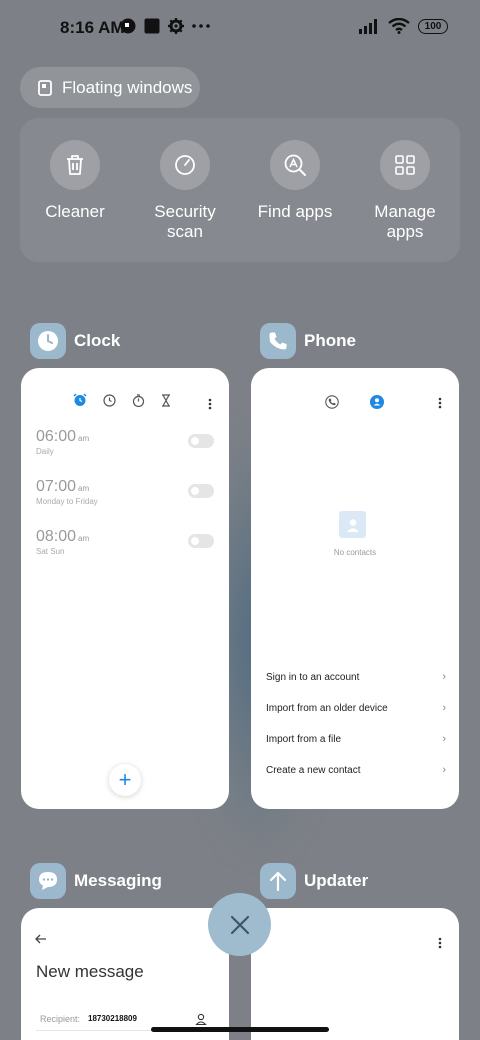 The image size is (480, 1040). What do you see at coordinates (67, 501) in the screenshot?
I see `alarm-repeat: Monday to Friday` at bounding box center [67, 501].